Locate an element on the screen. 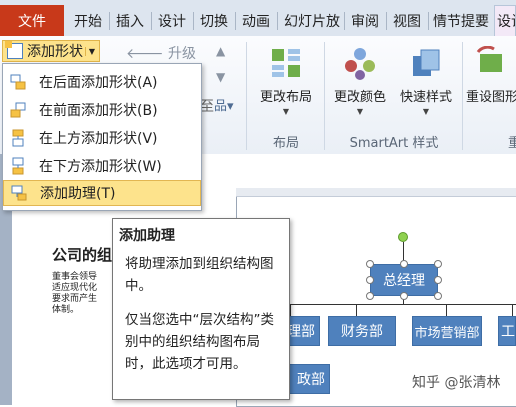 This screenshot has height=407, width=516. menu-item-label: 在后面添加形状(A) is located at coordinates (98, 83).